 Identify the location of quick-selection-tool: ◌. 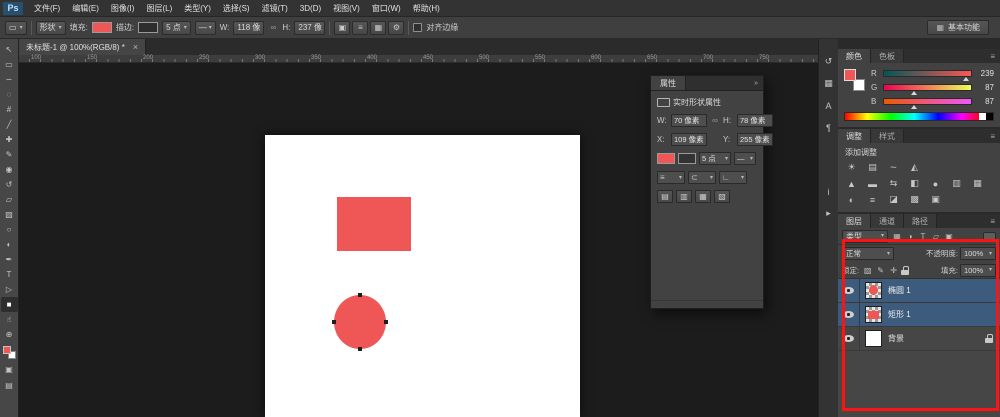
(9, 94).